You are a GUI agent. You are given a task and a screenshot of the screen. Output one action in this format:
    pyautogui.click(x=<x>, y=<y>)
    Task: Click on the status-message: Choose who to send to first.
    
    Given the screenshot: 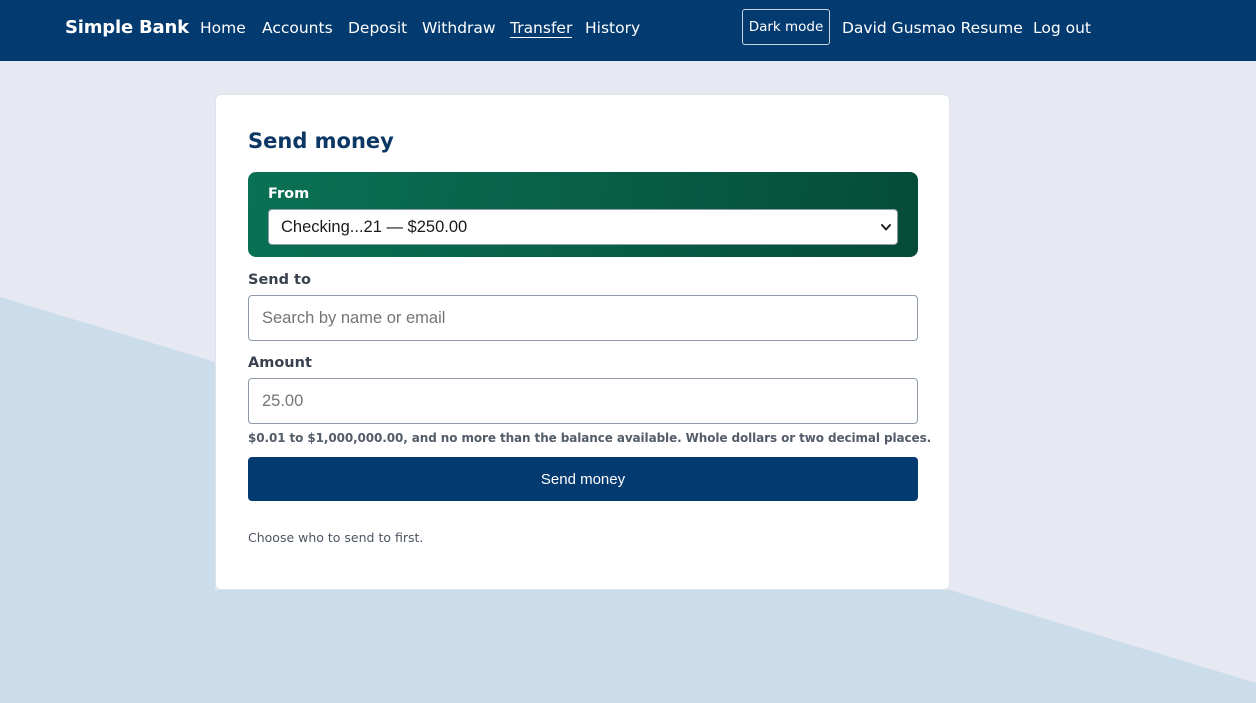 What is the action you would take?
    pyautogui.click(x=336, y=537)
    